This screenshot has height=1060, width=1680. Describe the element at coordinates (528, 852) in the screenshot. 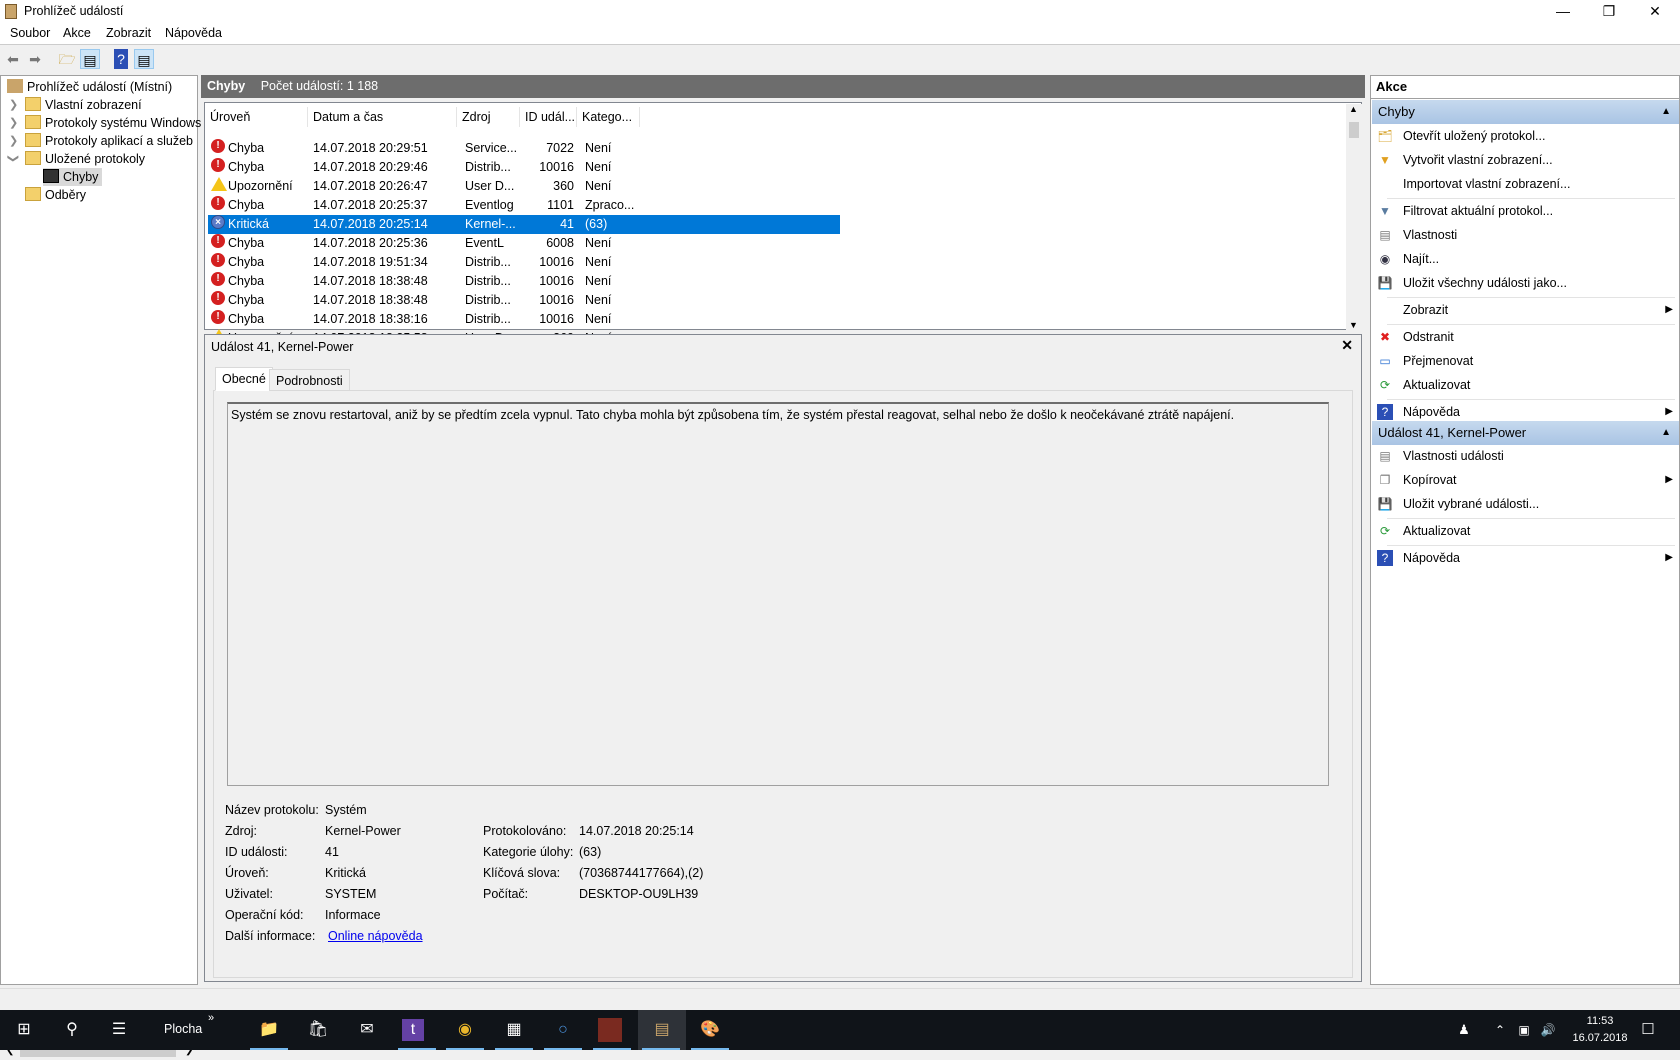

I see `task-category-label: Kategorie úlohy:` at that location.